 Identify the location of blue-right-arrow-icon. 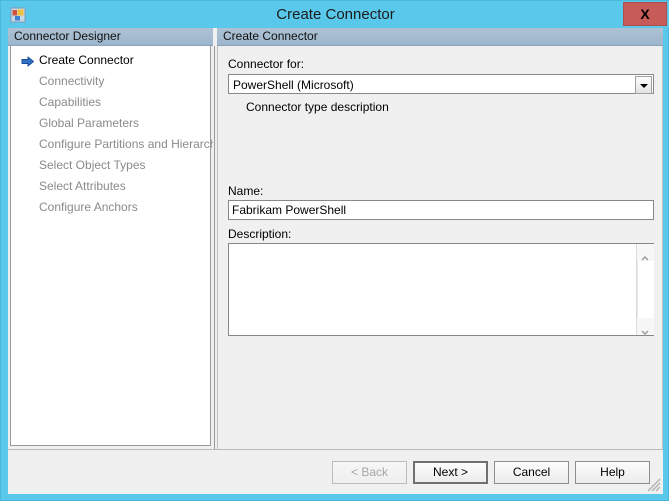
(28, 60).